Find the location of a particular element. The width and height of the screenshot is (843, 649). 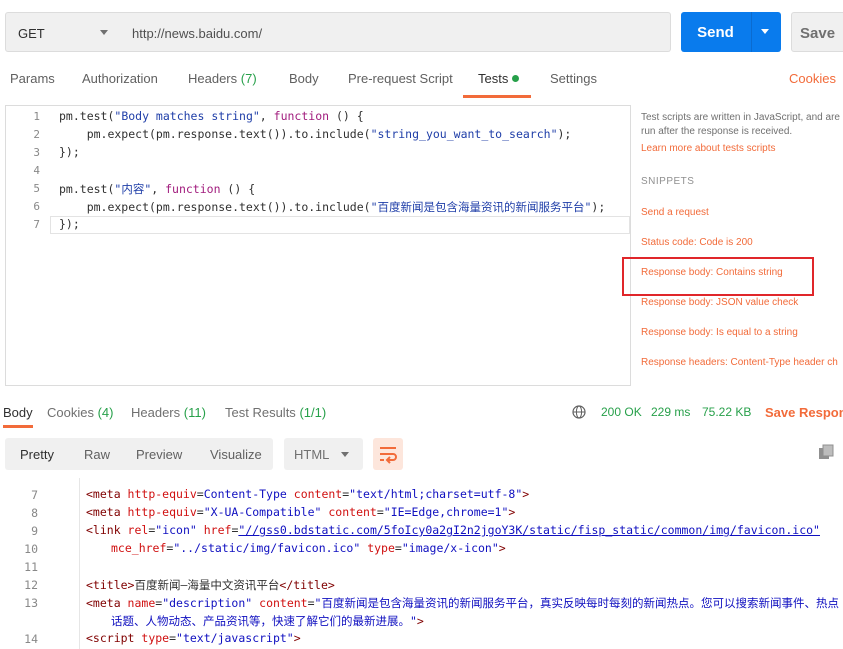

tab-headers: Headers (7) is located at coordinates (222, 78).